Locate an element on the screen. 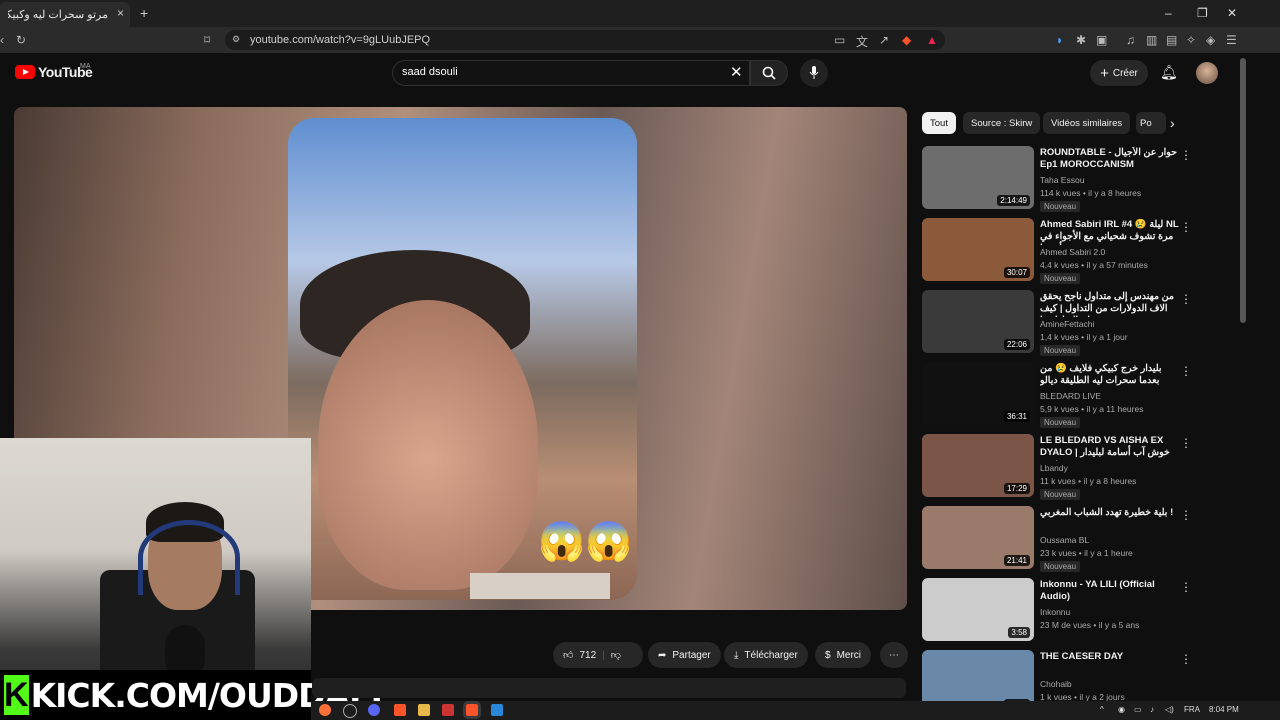  create-button: + Créer is located at coordinates (1119, 73).